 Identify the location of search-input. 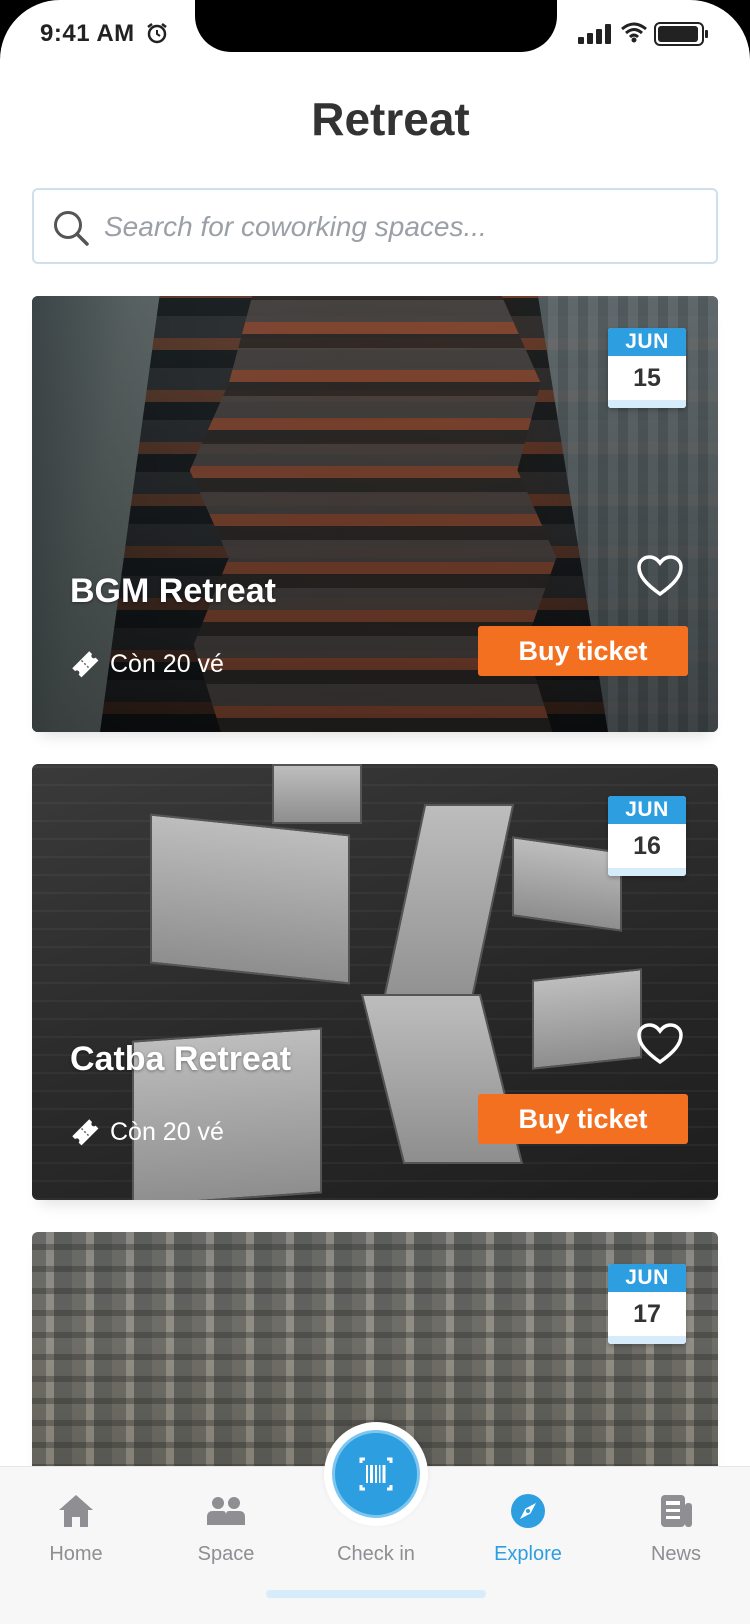
(399, 227).